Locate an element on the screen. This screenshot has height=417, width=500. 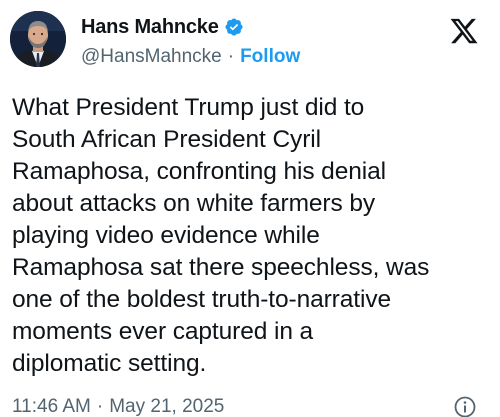
display-name: Hans Mahncke is located at coordinates (150, 27).